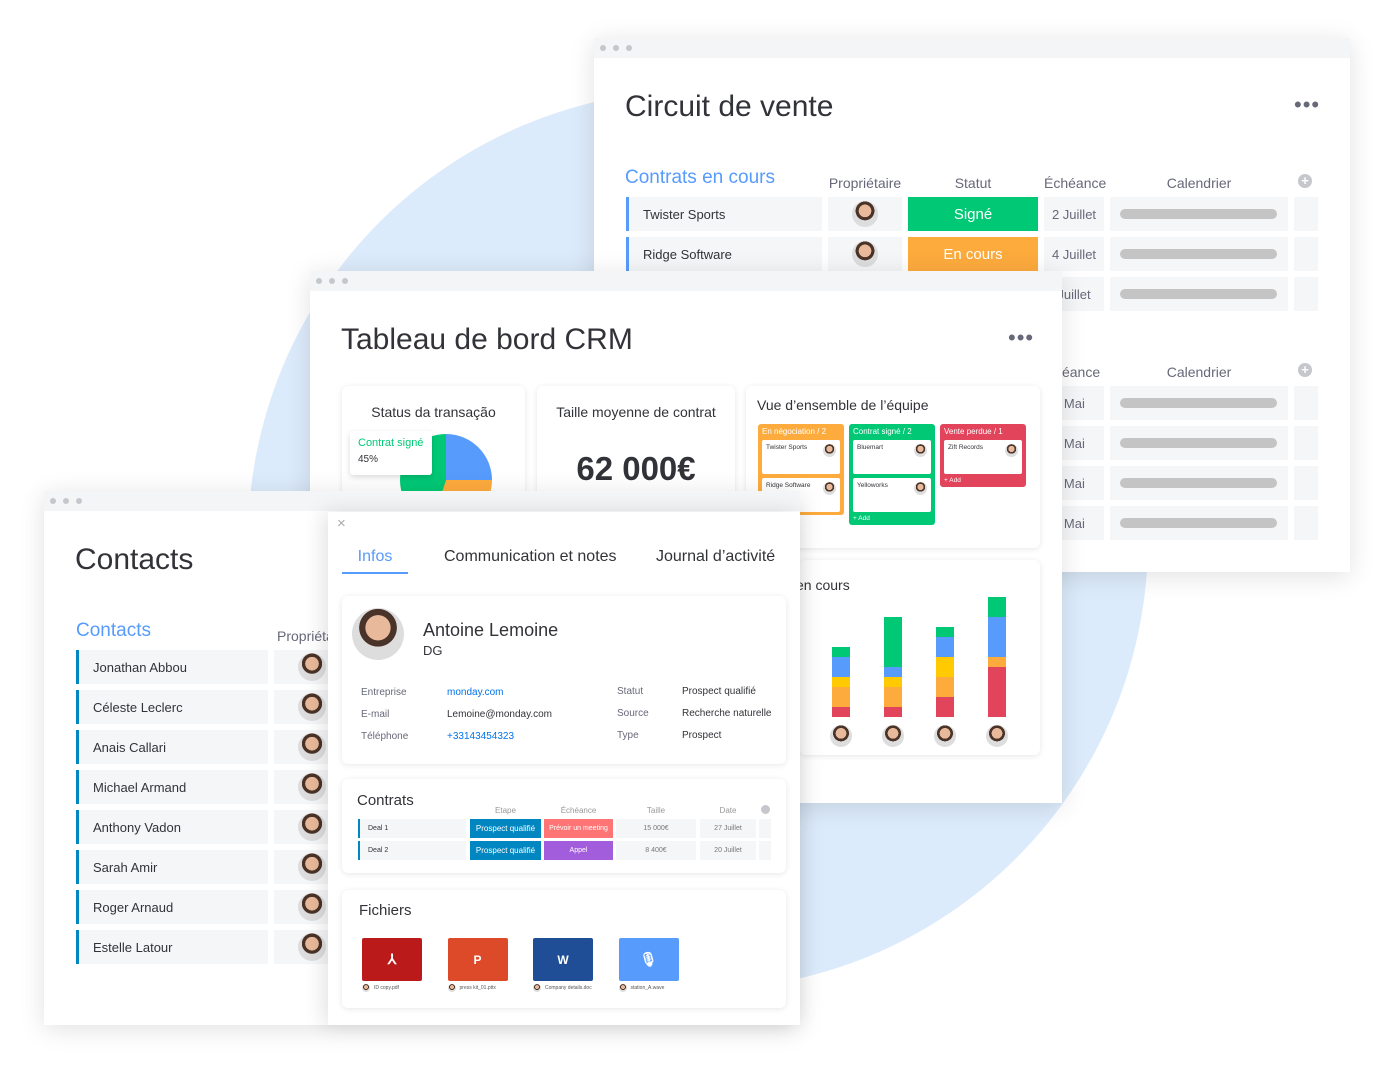  Describe the element at coordinates (882, 431) in the screenshot. I see `kanban-column-title: Contrat signé / 2` at that location.